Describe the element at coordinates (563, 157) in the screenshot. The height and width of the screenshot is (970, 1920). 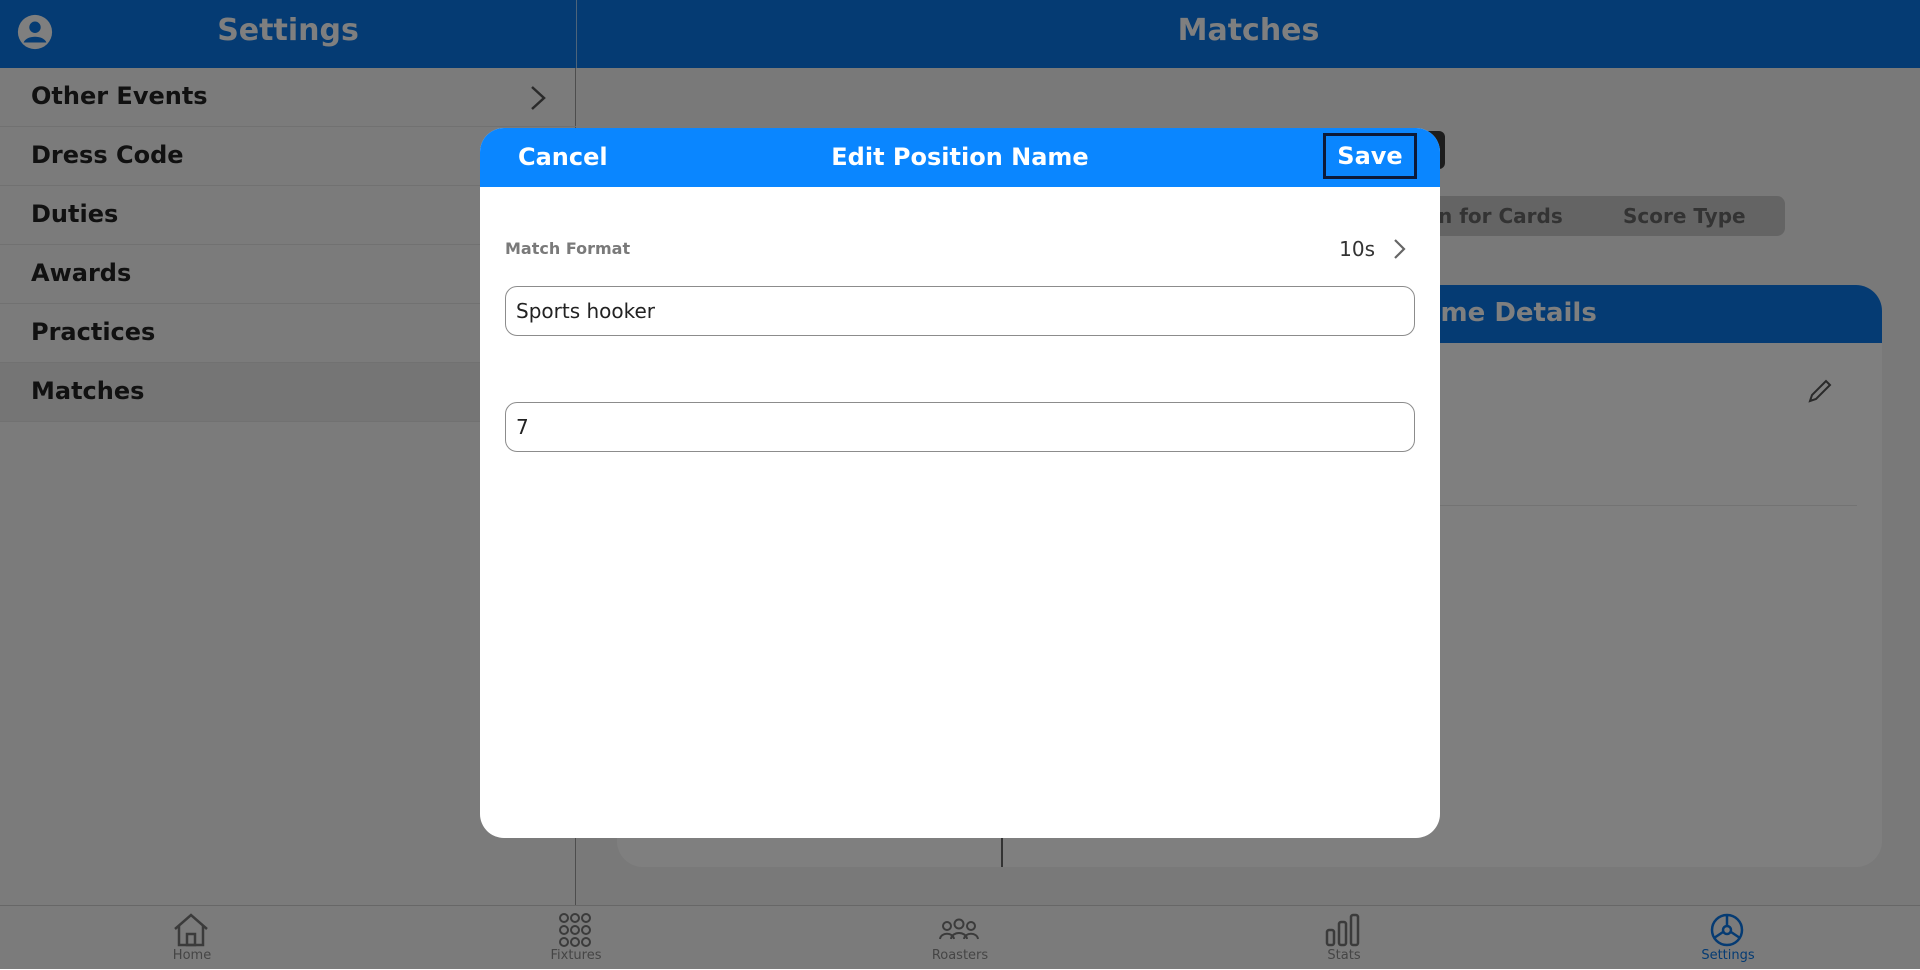
I see `cancel-button: Cancel` at that location.